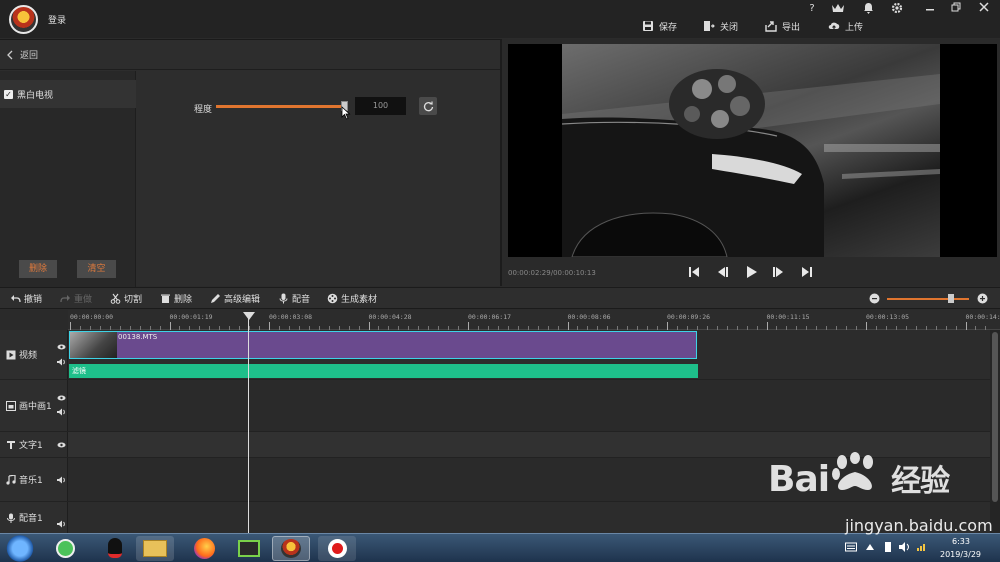 The width and height of the screenshot is (1000, 562). I want to click on scissors-icon, so click(115, 298).